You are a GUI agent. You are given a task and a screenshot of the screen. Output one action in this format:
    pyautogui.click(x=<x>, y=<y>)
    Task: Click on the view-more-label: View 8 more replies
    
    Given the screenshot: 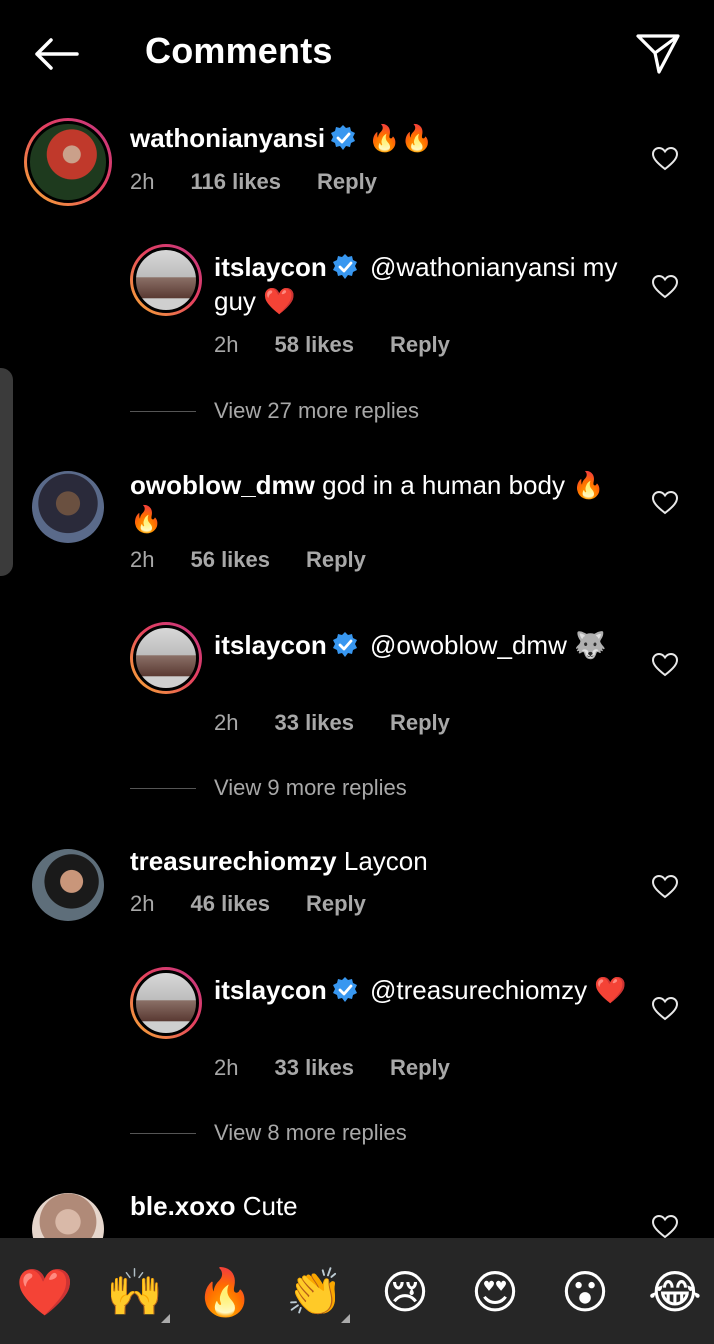 What is the action you would take?
    pyautogui.click(x=310, y=1133)
    